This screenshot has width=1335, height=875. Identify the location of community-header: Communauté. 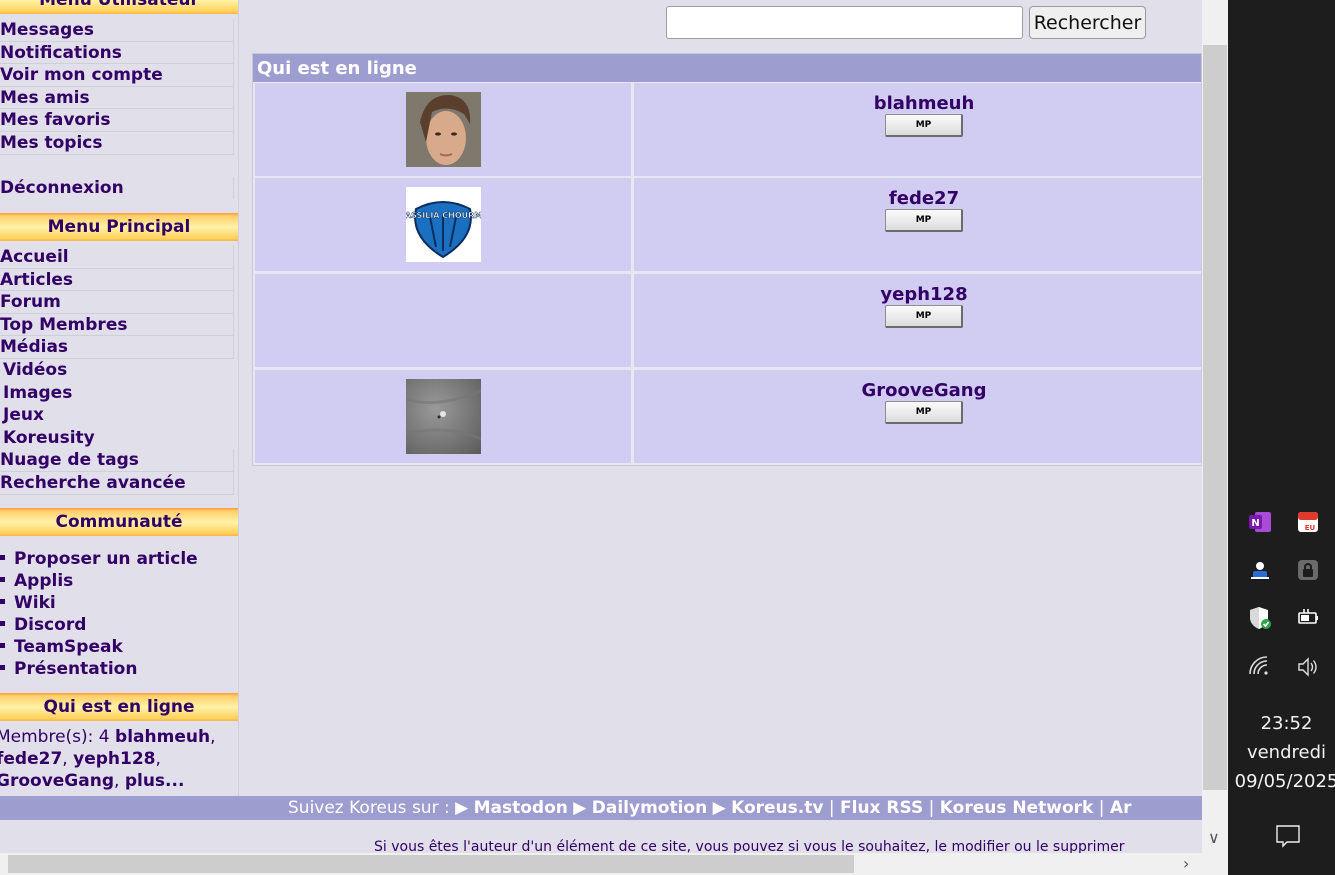
(119, 522).